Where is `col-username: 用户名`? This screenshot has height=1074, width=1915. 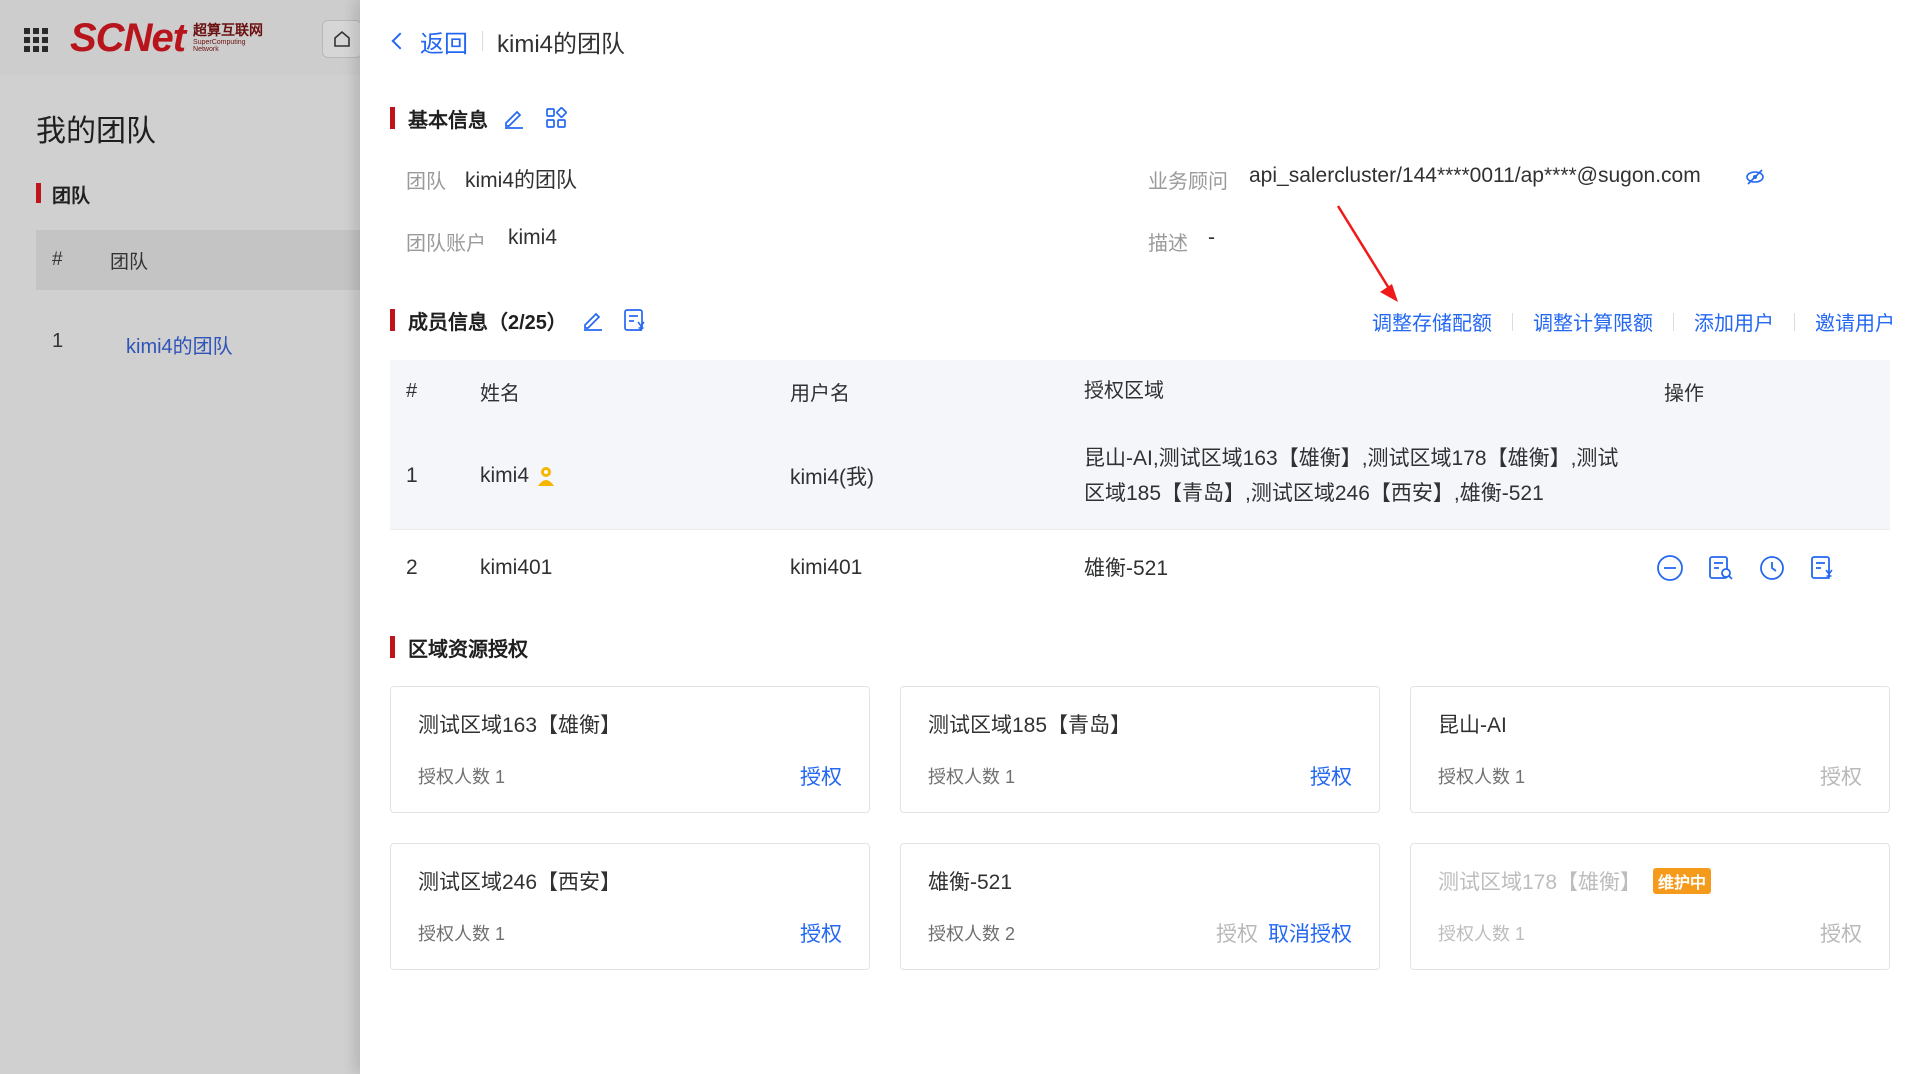 col-username: 用户名 is located at coordinates (820, 393).